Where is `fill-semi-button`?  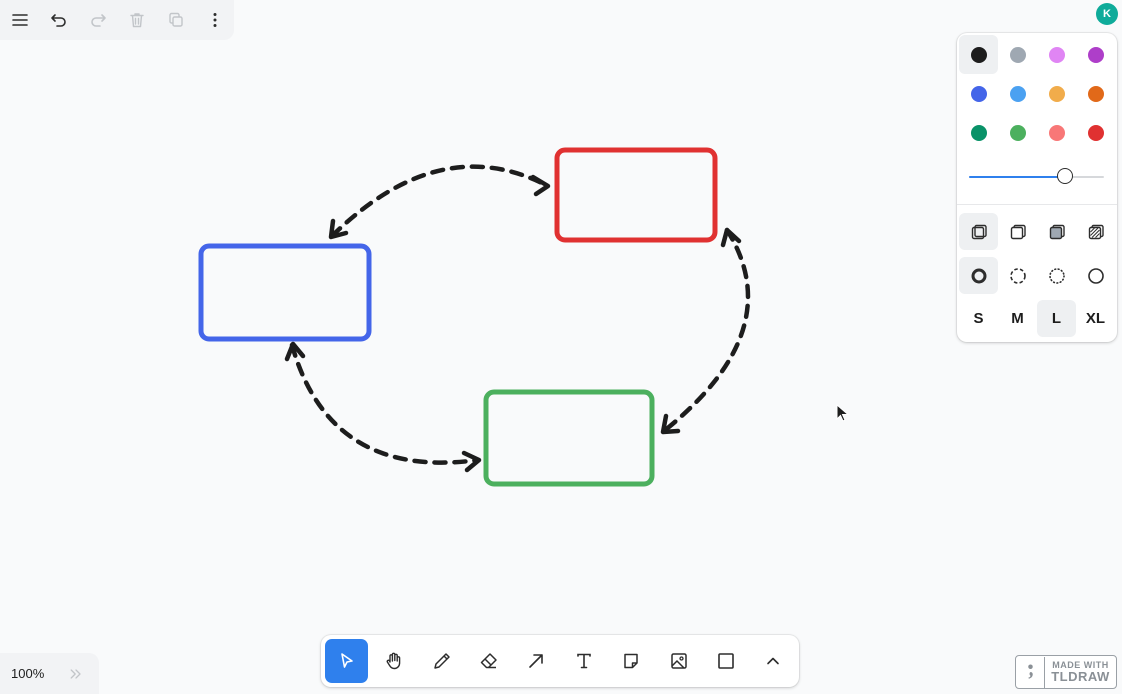 fill-semi-button is located at coordinates (1017, 231).